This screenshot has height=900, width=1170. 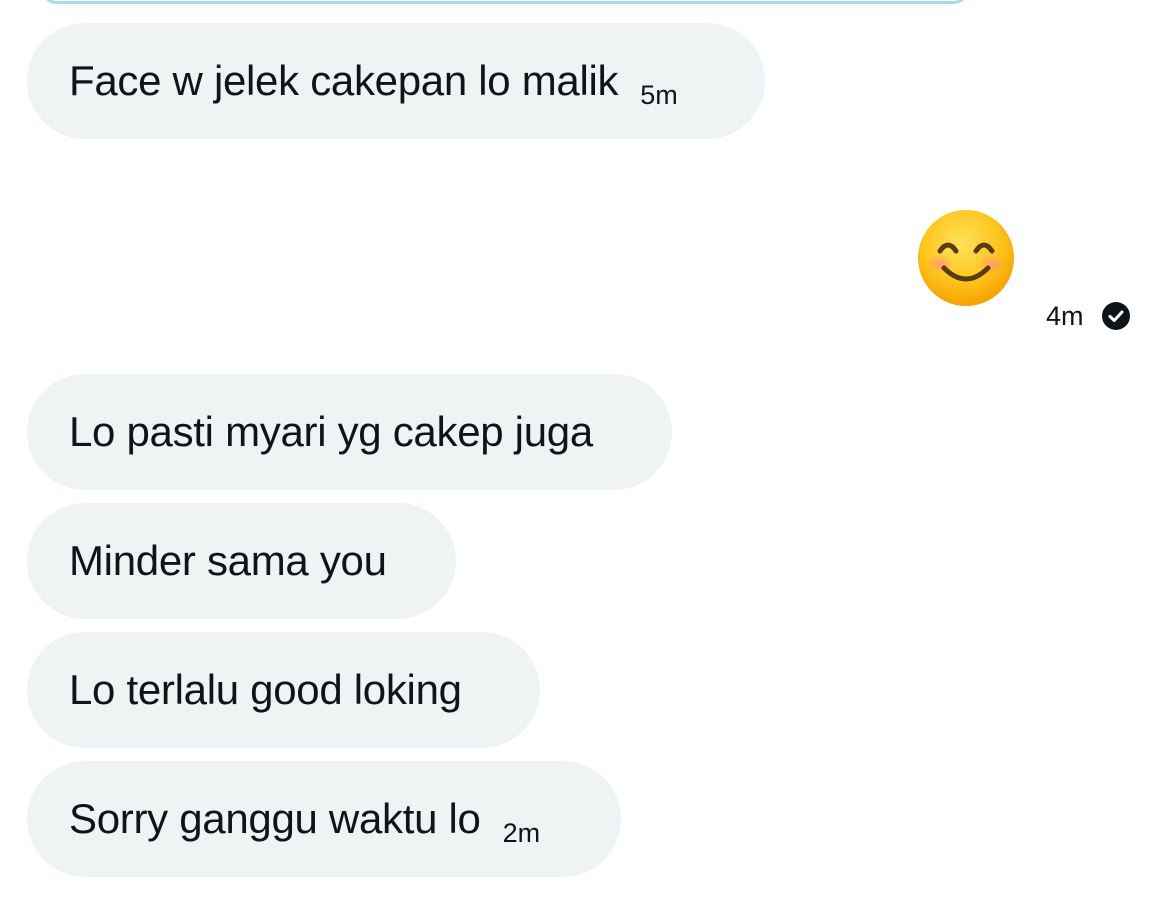 I want to click on message-timestamp: 5m, so click(x=659, y=94).